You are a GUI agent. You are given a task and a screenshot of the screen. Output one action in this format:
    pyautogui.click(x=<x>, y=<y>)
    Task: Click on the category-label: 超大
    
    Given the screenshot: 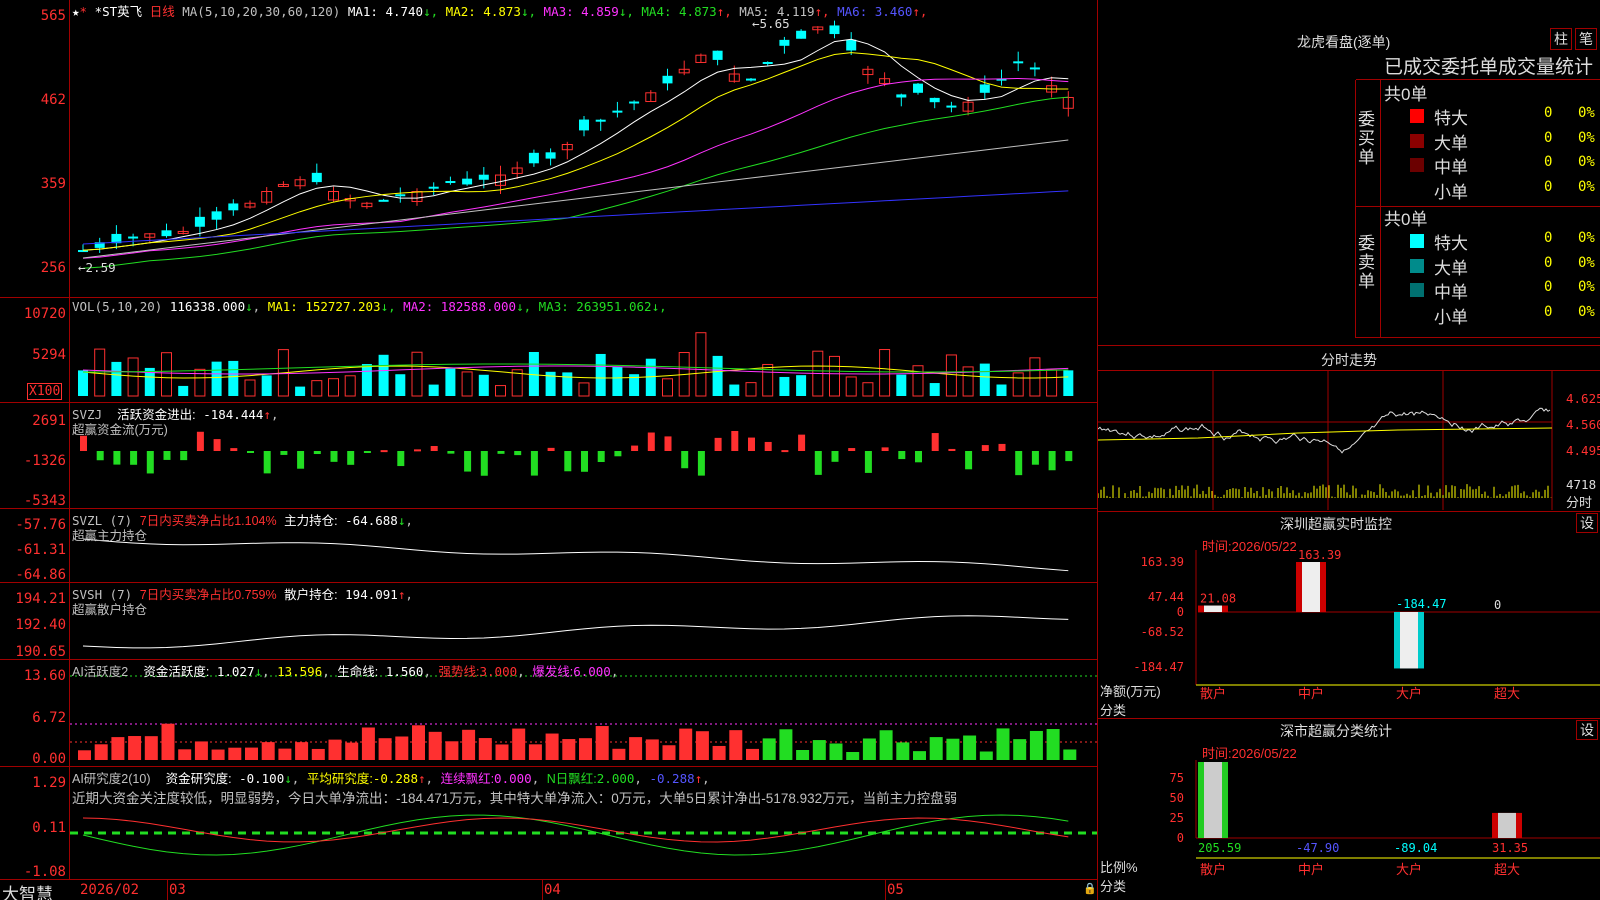 What is the action you would take?
    pyautogui.click(x=1507, y=693)
    